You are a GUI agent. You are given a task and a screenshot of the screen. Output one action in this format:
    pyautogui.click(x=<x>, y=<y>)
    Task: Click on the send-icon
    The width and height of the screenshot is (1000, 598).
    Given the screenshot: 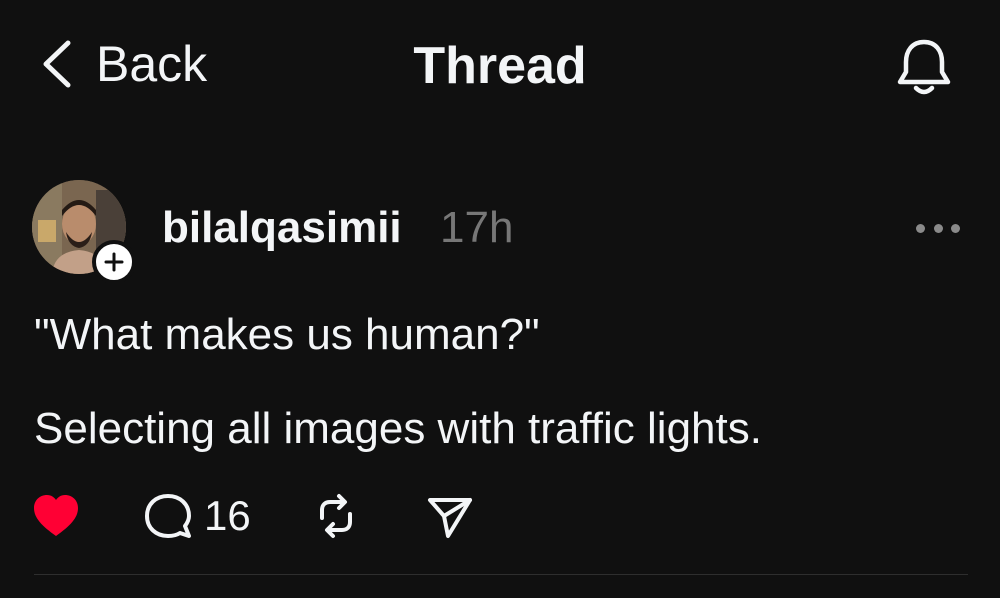 What is the action you would take?
    pyautogui.click(x=450, y=518)
    